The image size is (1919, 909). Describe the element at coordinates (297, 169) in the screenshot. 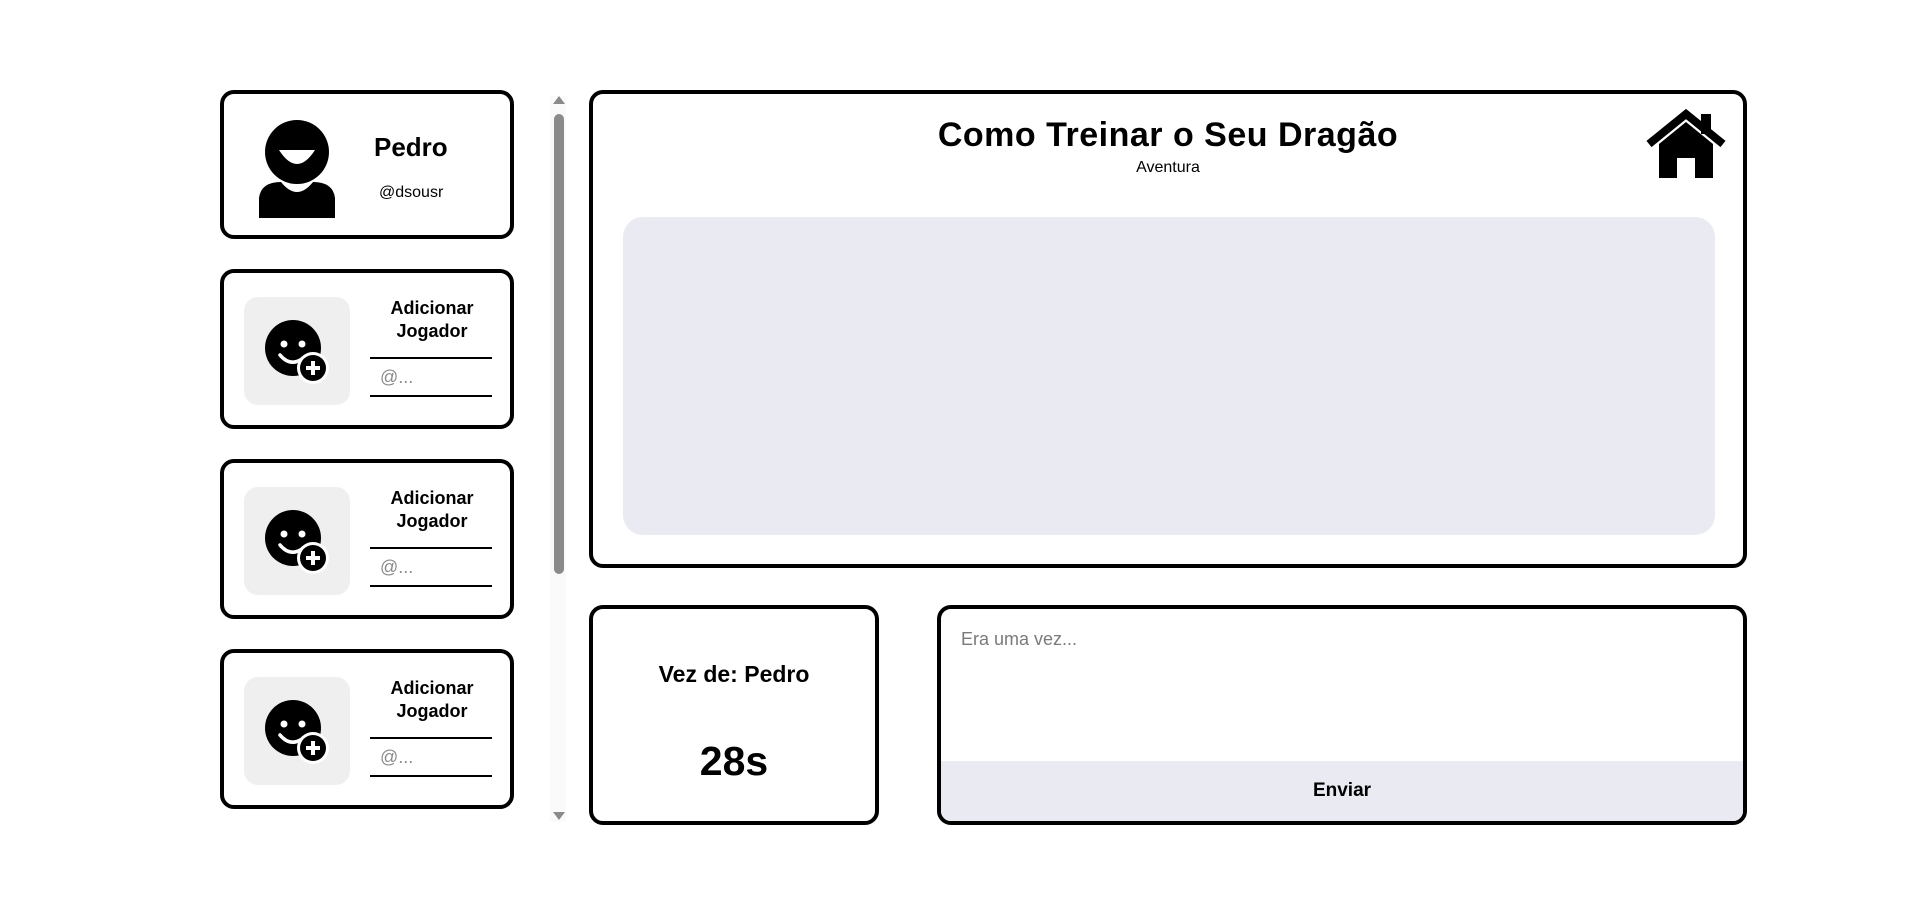

I see `user-avatar-icon` at that location.